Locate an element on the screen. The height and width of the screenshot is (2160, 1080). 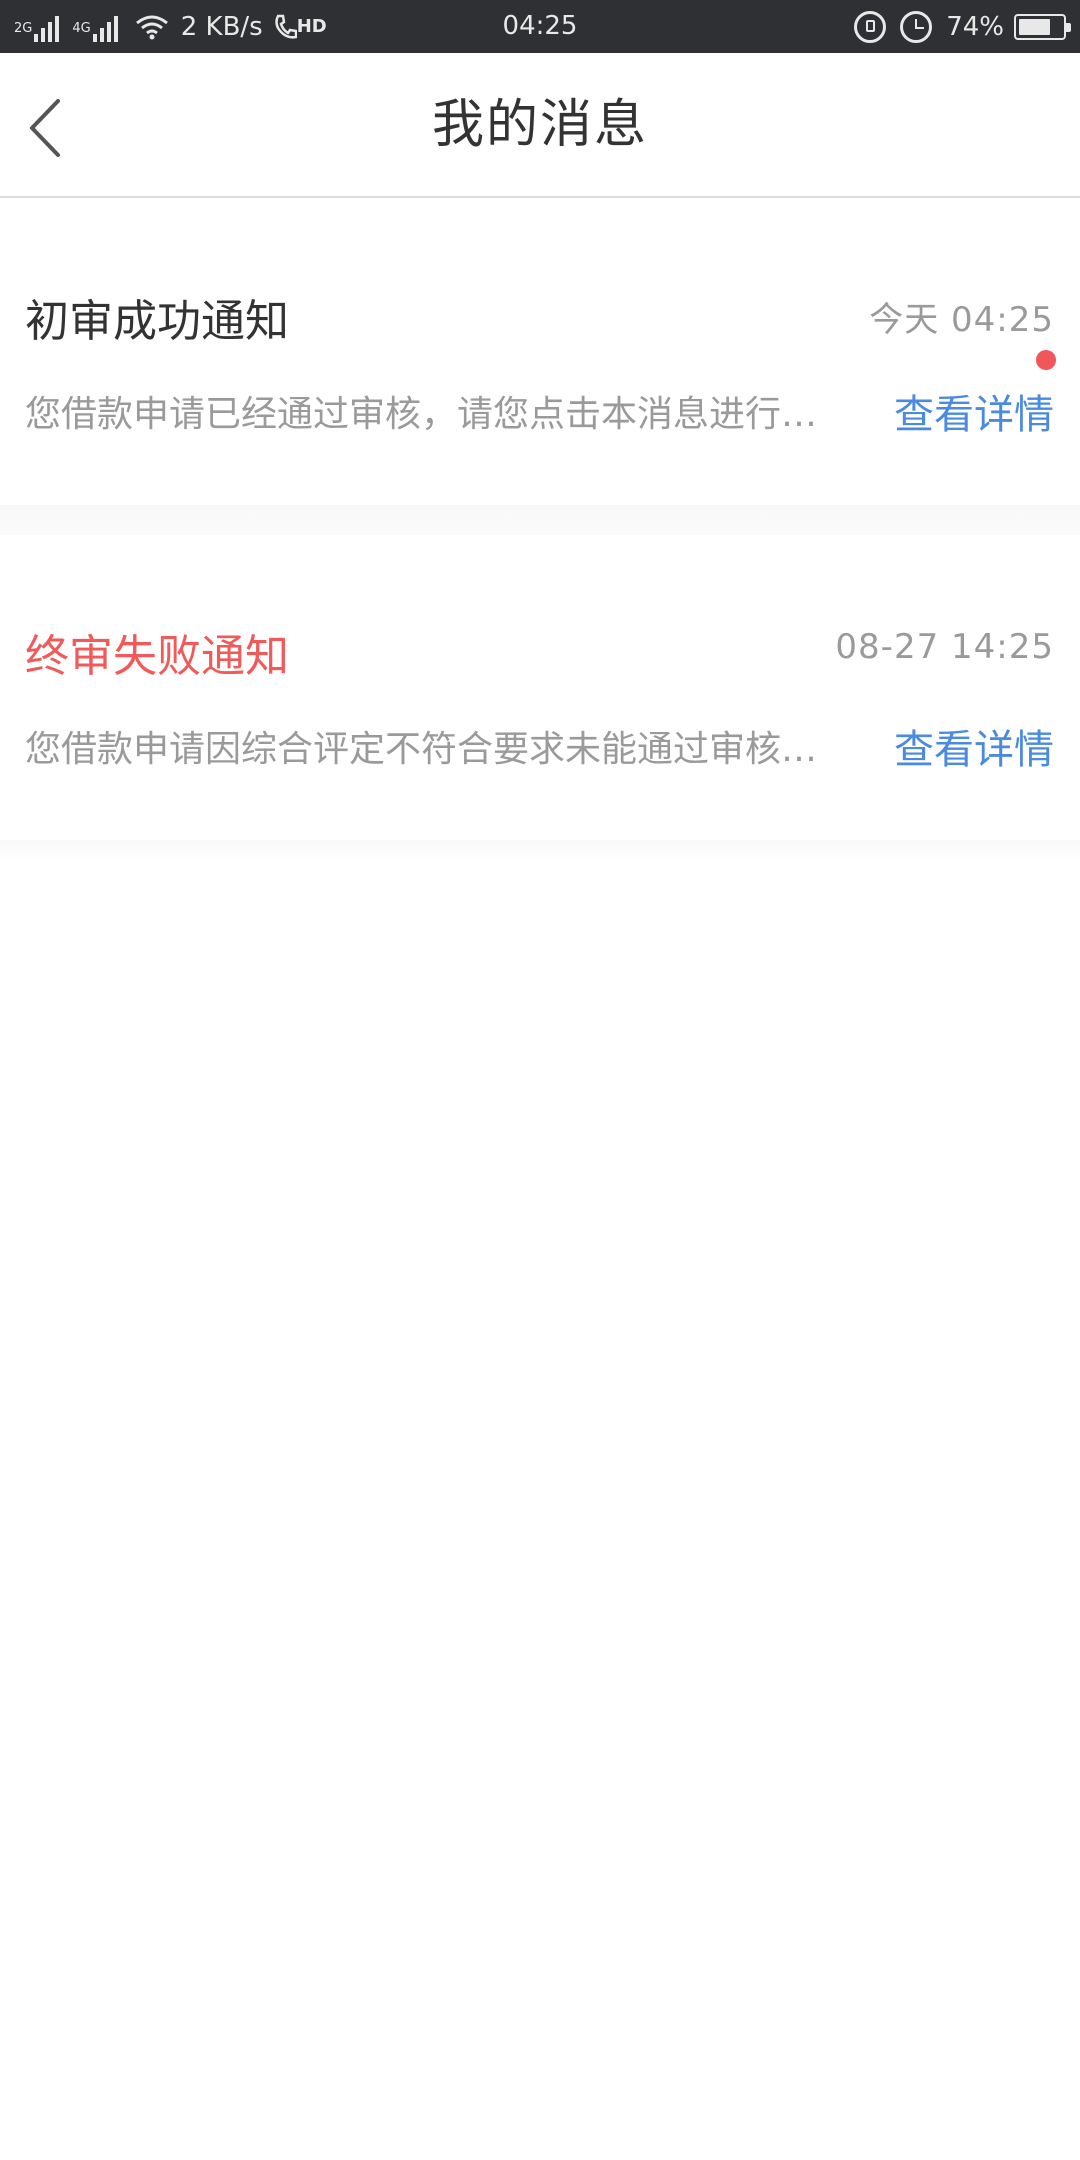
message-time: 今天 04:25 is located at coordinates (961, 320).